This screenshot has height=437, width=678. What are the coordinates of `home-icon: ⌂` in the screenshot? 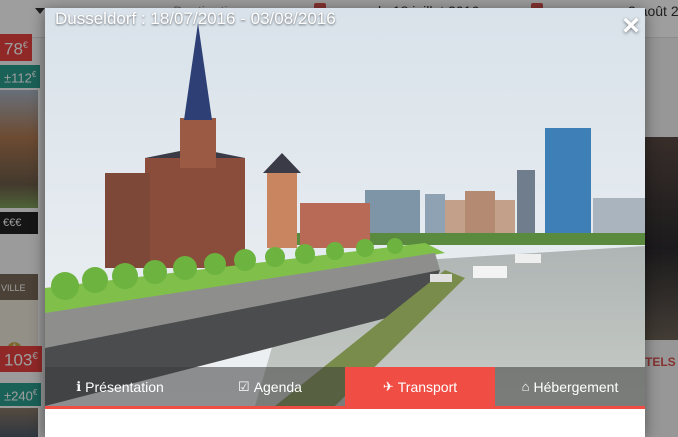 It's located at (525, 386).